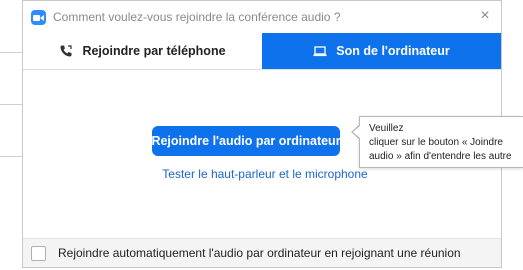  I want to click on tooltip-line: Veuillez, so click(386, 128).